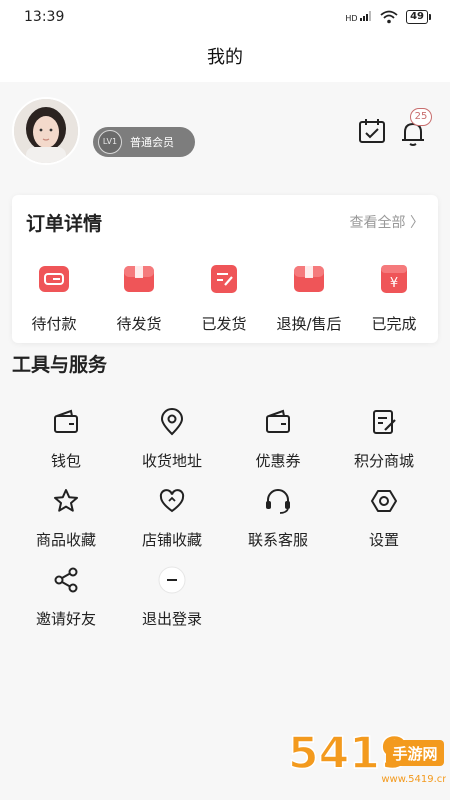 The width and height of the screenshot is (450, 800). Describe the element at coordinates (66, 597) in the screenshot. I see `tool-invite-friends: 邀请好友` at that location.